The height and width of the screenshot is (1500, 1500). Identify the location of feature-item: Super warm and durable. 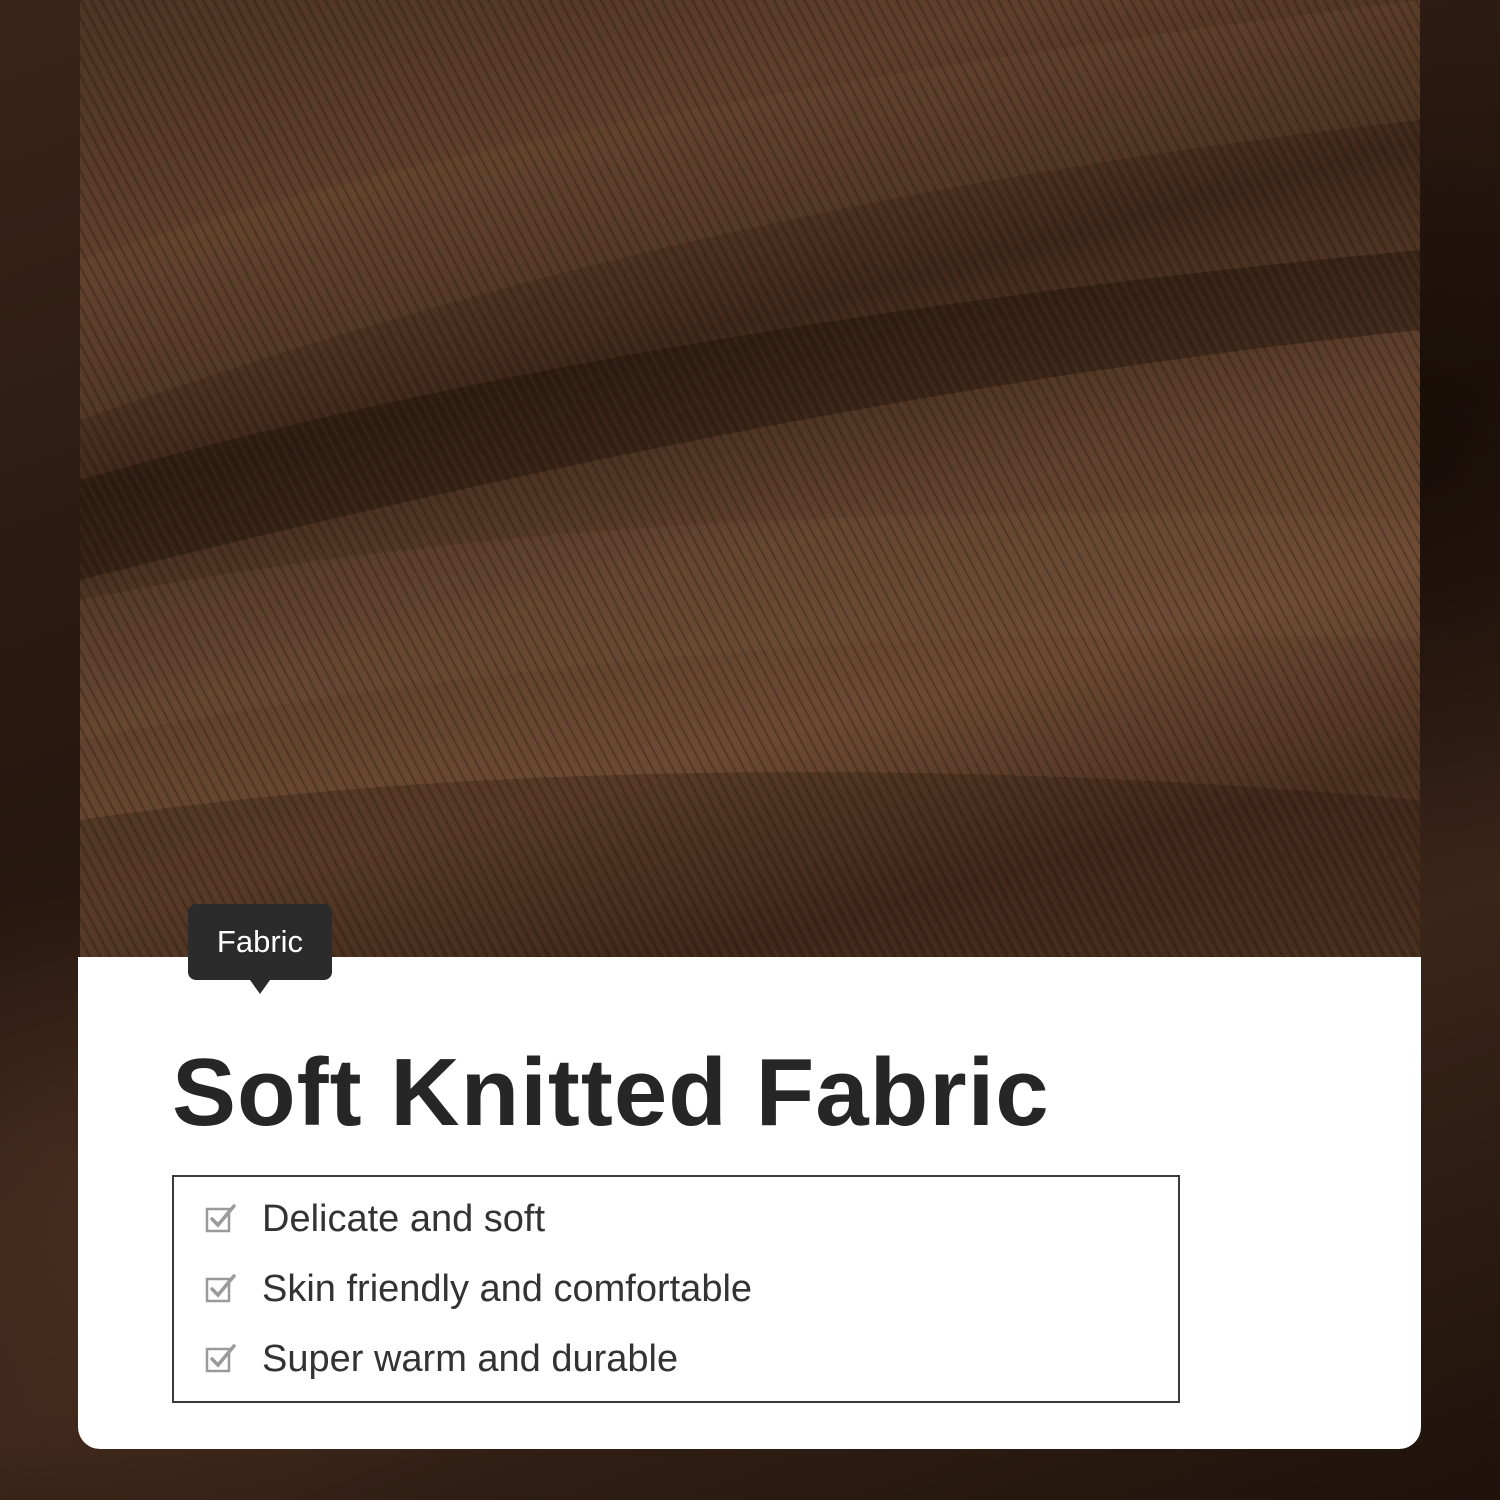
(441, 1359).